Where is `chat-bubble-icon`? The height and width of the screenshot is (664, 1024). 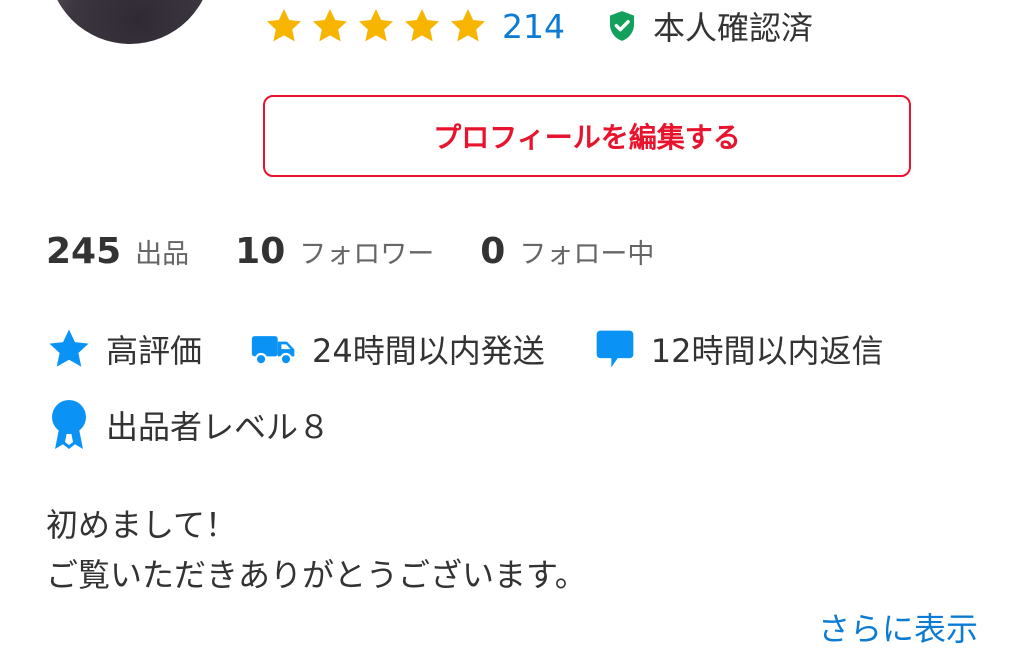
chat-bubble-icon is located at coordinates (615, 349).